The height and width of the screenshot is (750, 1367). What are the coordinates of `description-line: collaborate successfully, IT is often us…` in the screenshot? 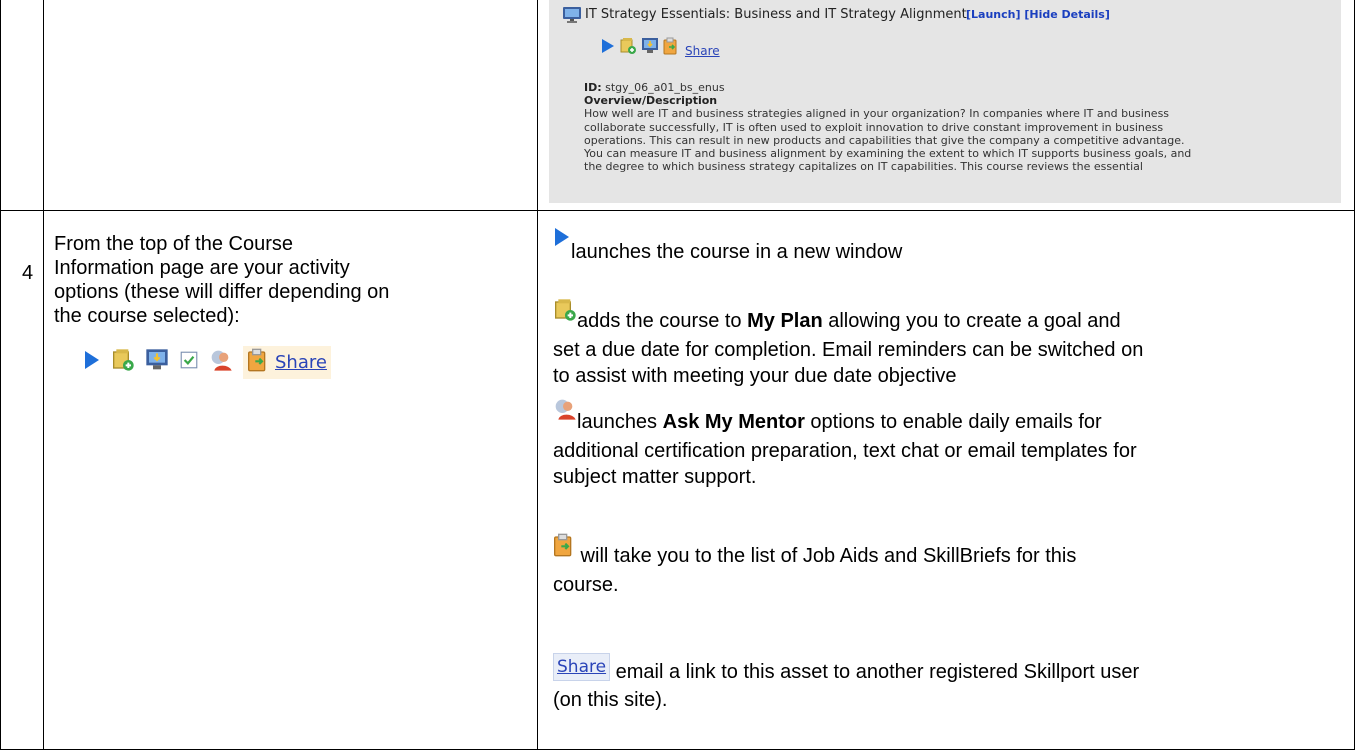 It's located at (874, 127).